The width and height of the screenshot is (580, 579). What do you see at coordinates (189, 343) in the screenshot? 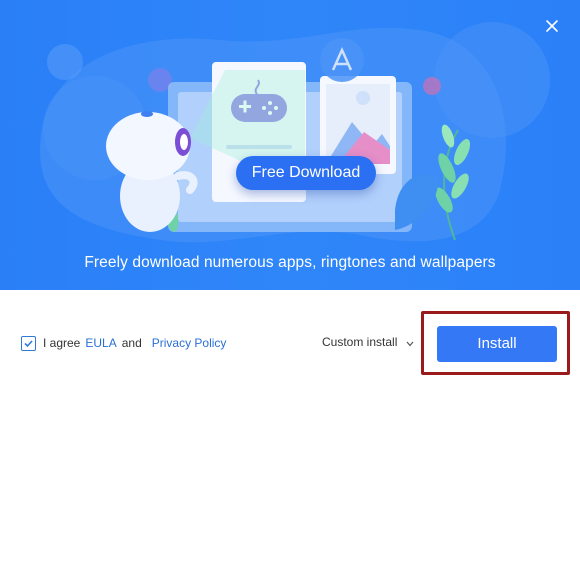
I see `privacy-policy-link: Privacy Policy` at bounding box center [189, 343].